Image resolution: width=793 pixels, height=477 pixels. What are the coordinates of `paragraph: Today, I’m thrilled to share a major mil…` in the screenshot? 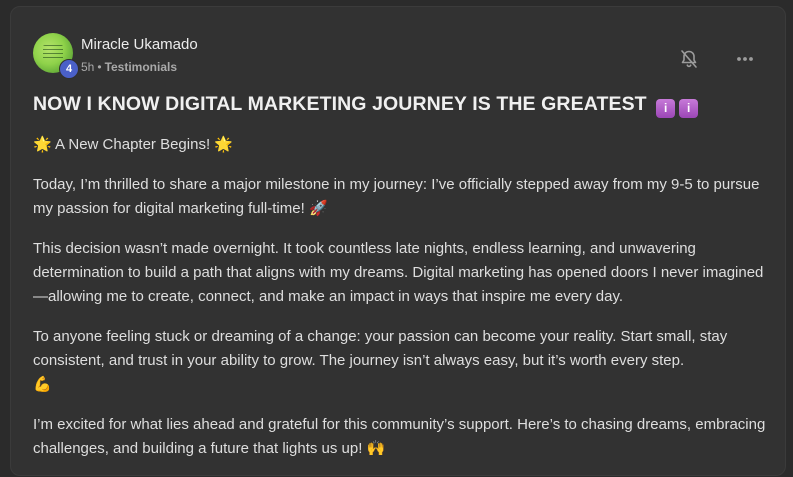 It's located at (405, 197).